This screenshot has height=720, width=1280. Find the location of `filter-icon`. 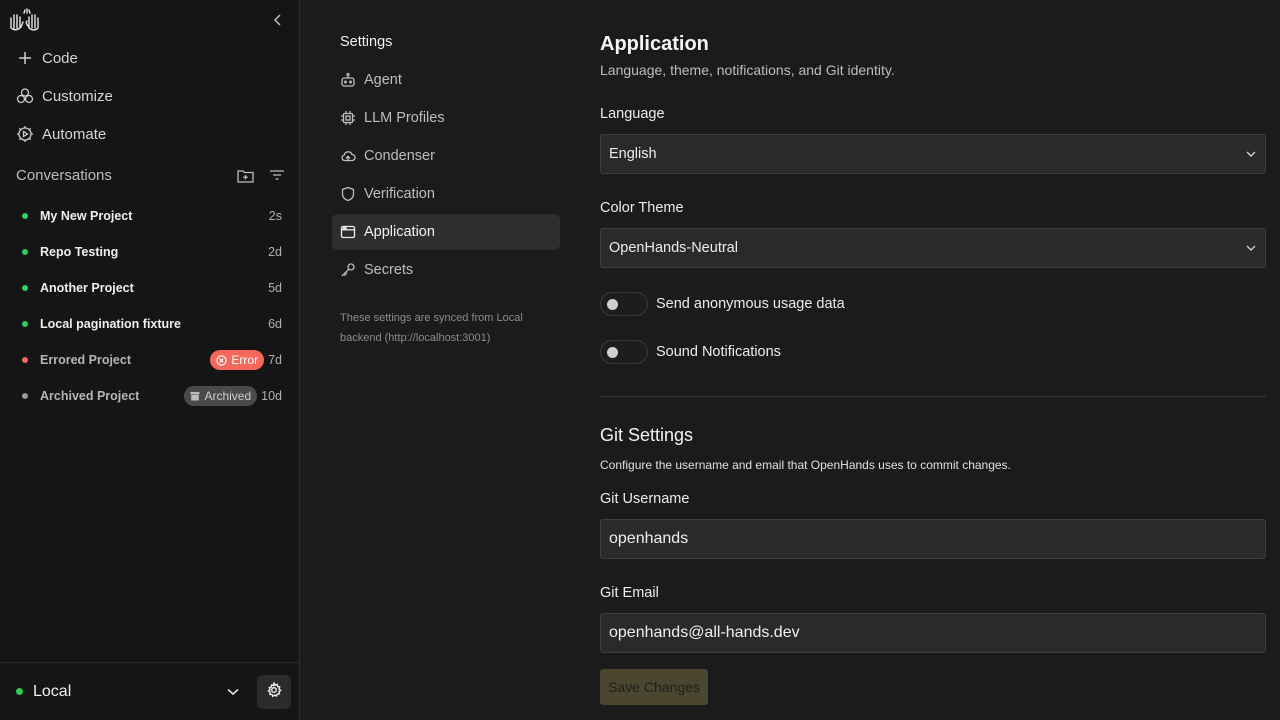

filter-icon is located at coordinates (277, 175).